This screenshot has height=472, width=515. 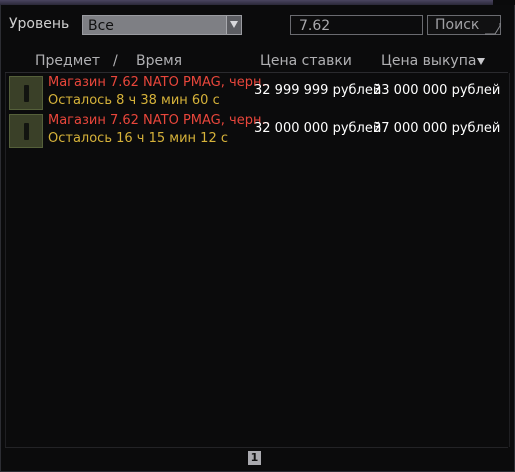 What do you see at coordinates (318, 128) in the screenshot?
I see `bid-price: 32 000 000 рублей` at bounding box center [318, 128].